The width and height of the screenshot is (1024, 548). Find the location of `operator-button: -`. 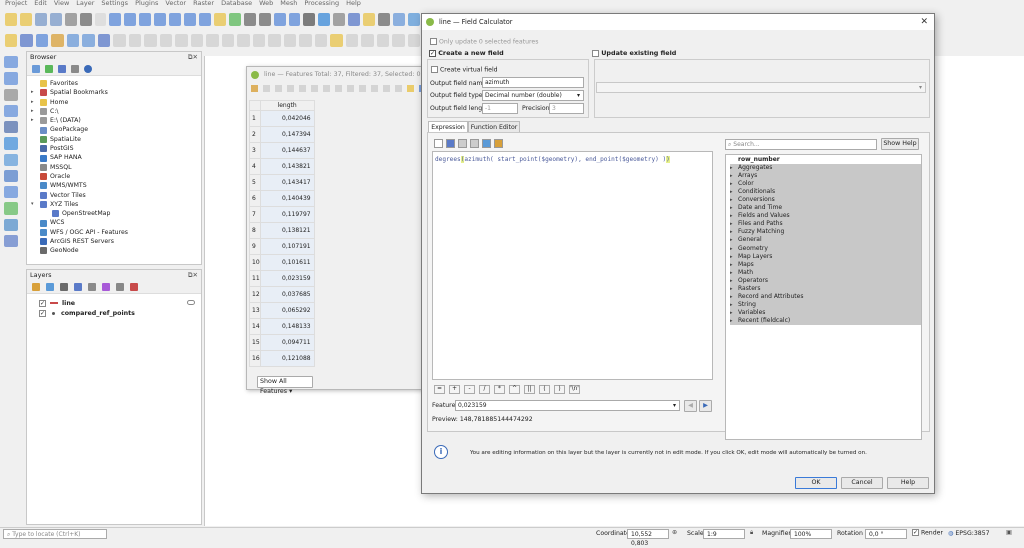

operator-button: - is located at coordinates (469, 389).